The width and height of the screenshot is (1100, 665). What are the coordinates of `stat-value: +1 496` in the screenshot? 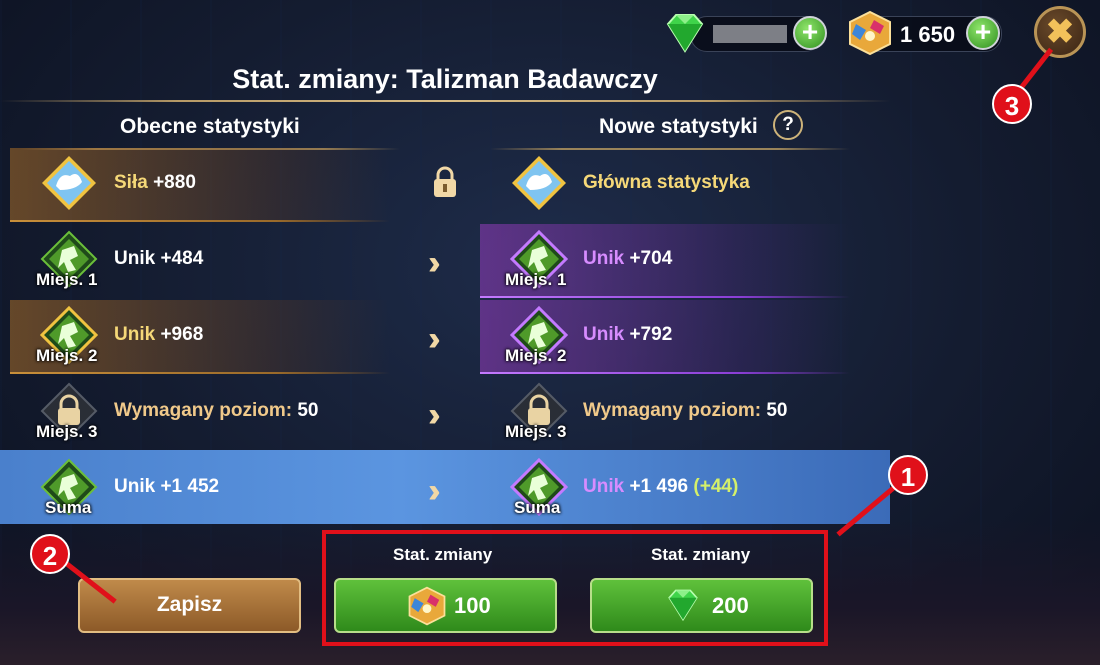 It's located at (659, 486).